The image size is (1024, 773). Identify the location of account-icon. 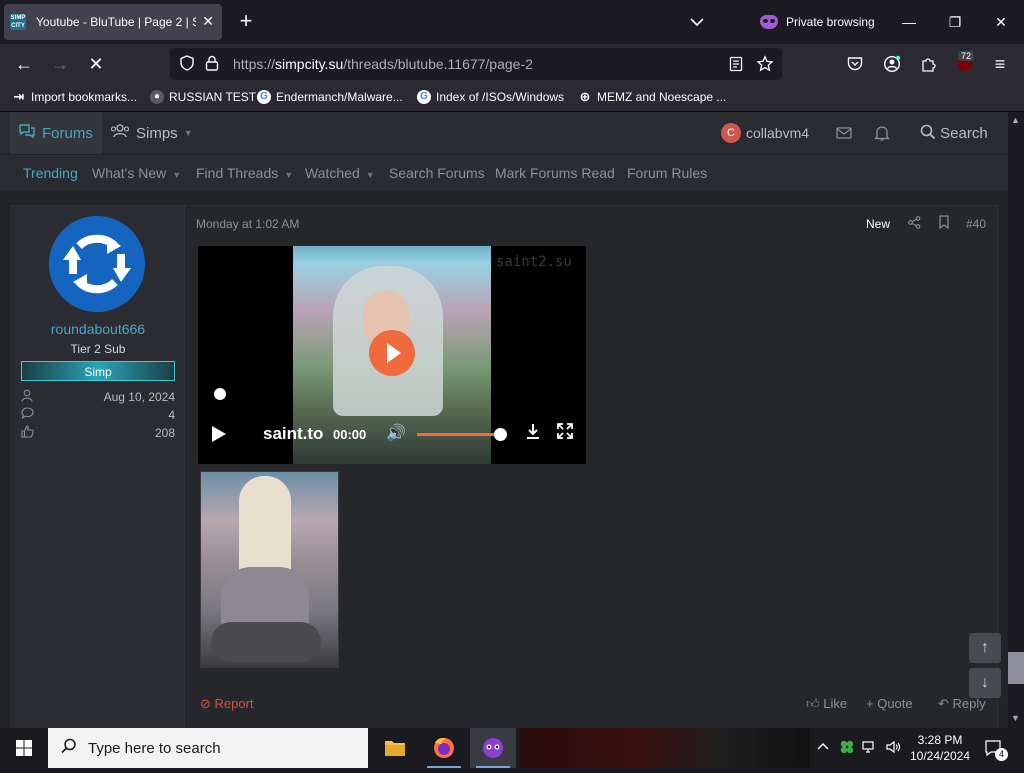
(892, 66).